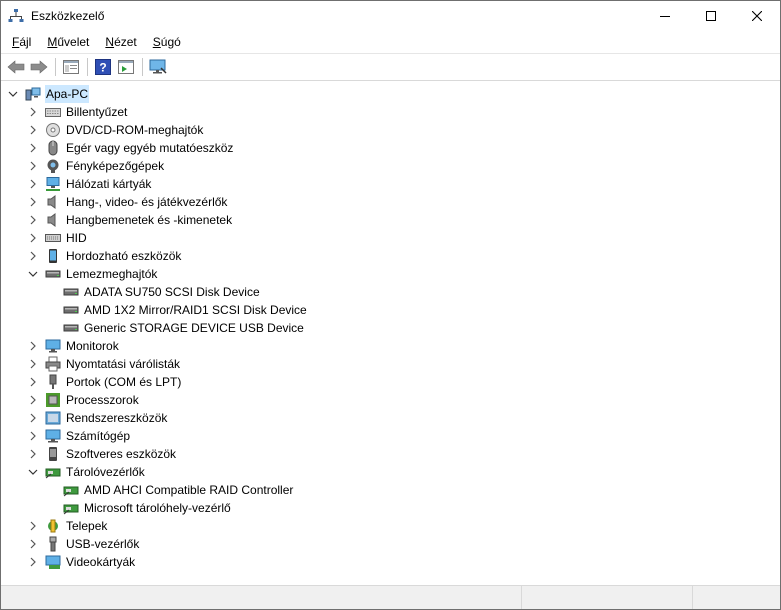  I want to click on forward-button, so click(39, 67).